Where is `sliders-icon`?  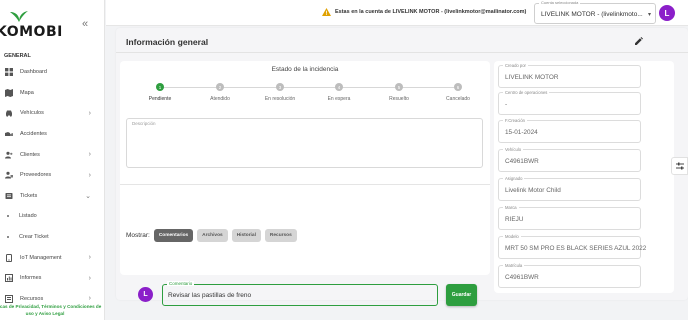
sliders-icon is located at coordinates (679, 166).